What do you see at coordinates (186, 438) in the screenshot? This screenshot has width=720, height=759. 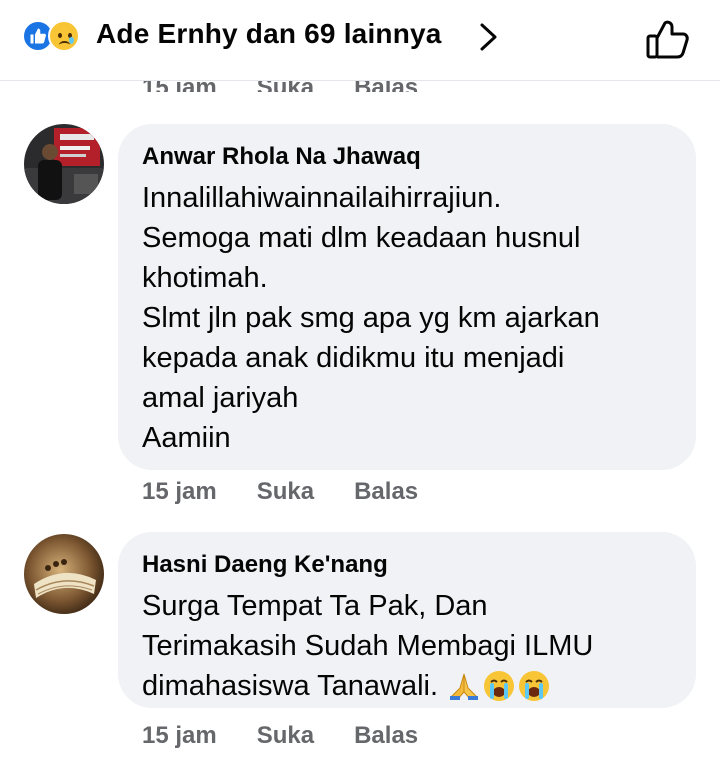 I see `comment-text-line: Aamiin` at bounding box center [186, 438].